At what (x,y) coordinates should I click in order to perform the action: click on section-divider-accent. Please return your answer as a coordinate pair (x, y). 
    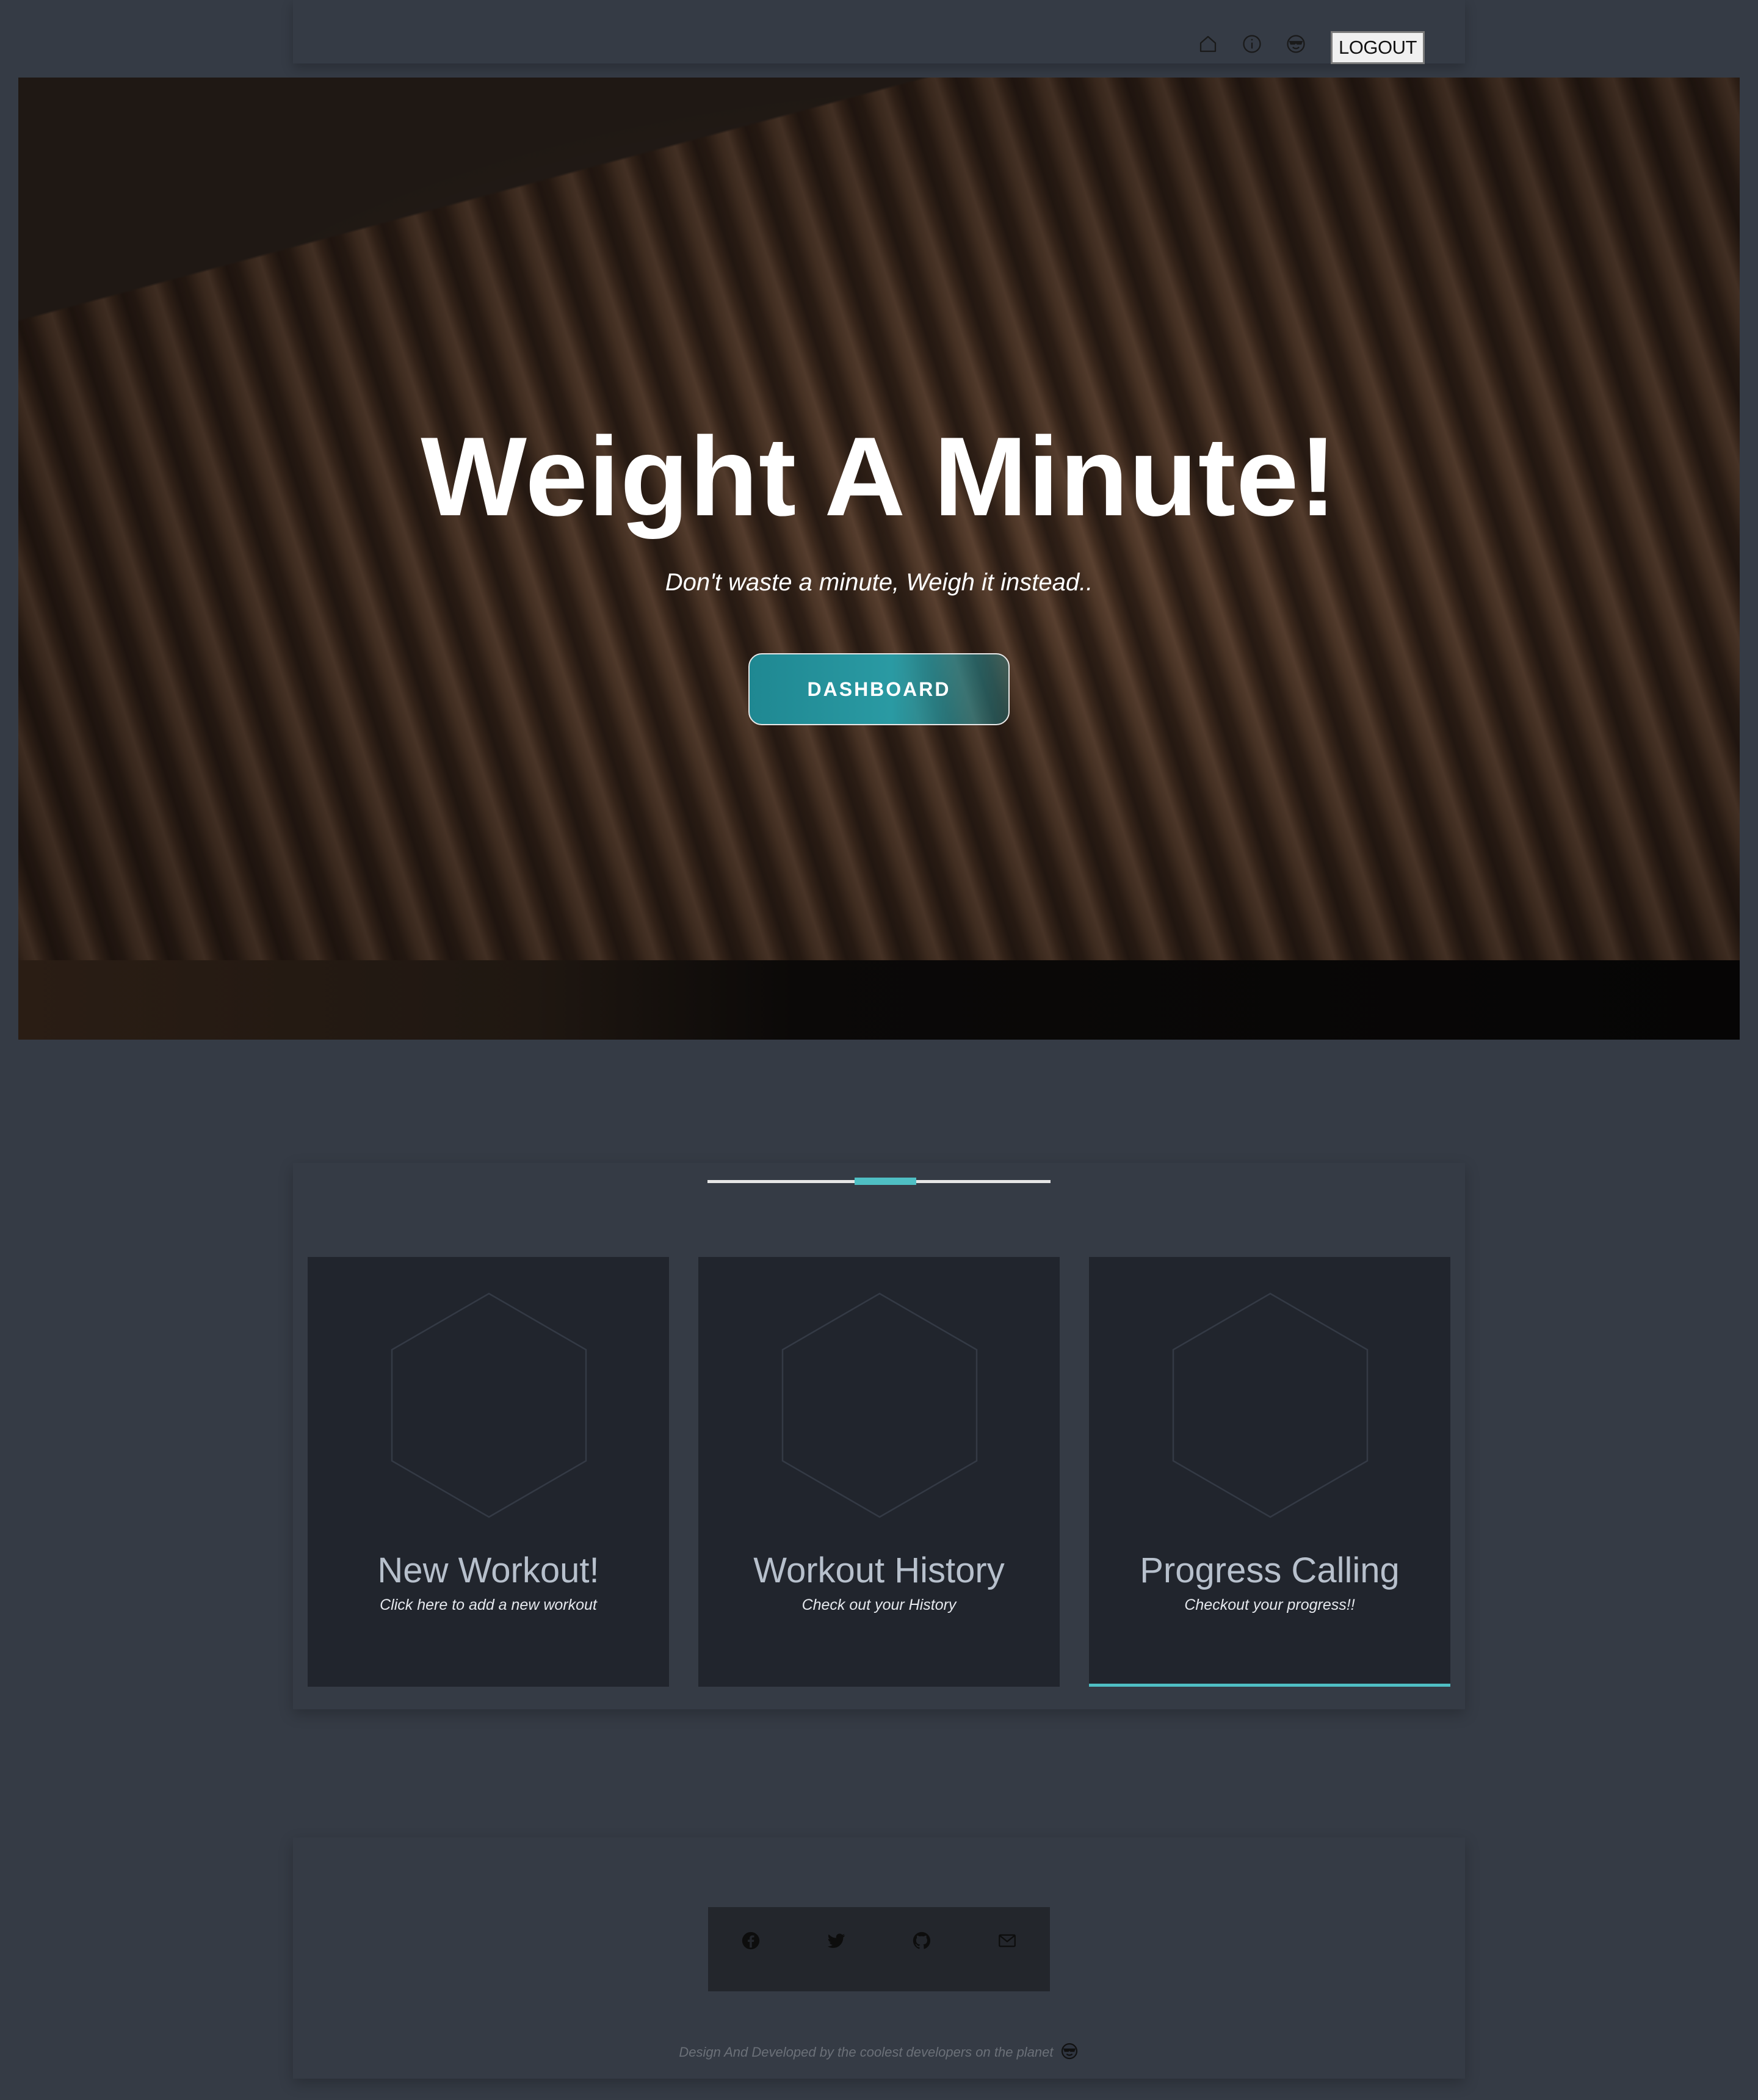
    Looking at the image, I should click on (885, 1181).